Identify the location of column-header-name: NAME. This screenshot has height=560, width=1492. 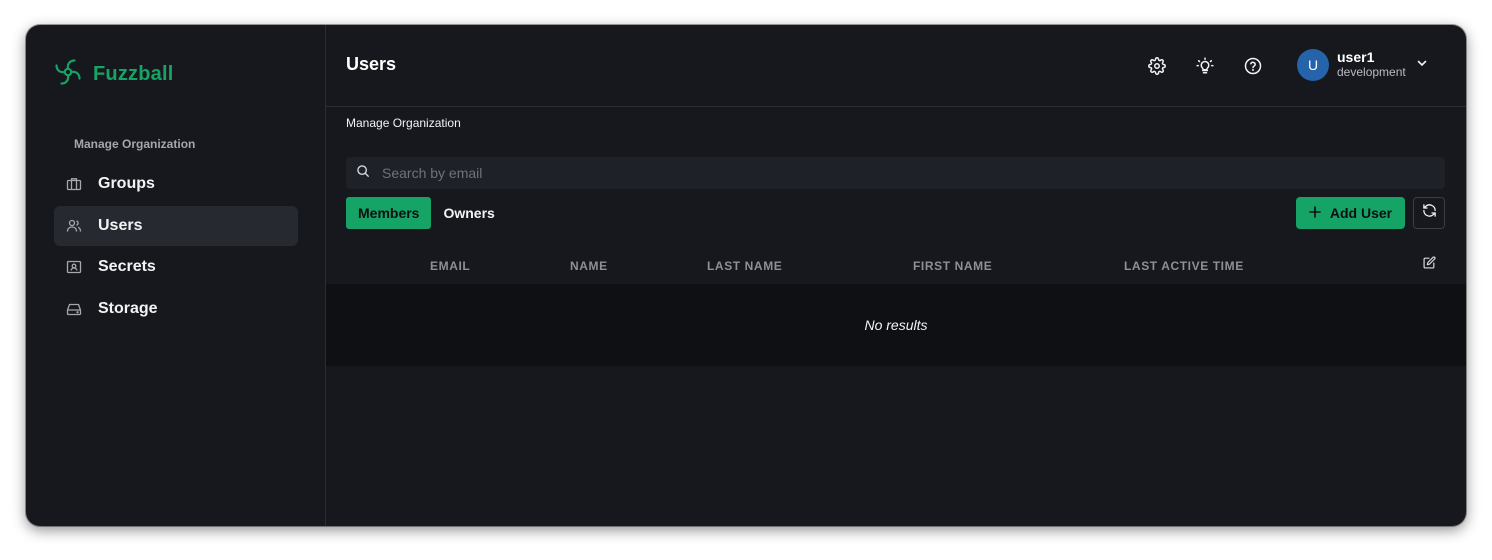
(589, 266).